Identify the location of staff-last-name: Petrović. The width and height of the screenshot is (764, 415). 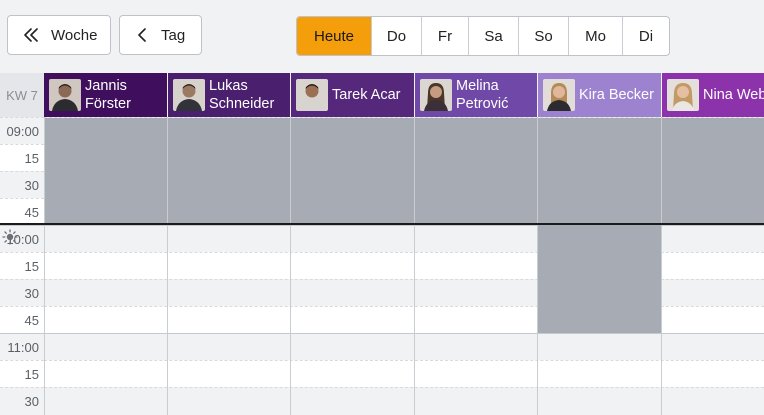
(482, 104).